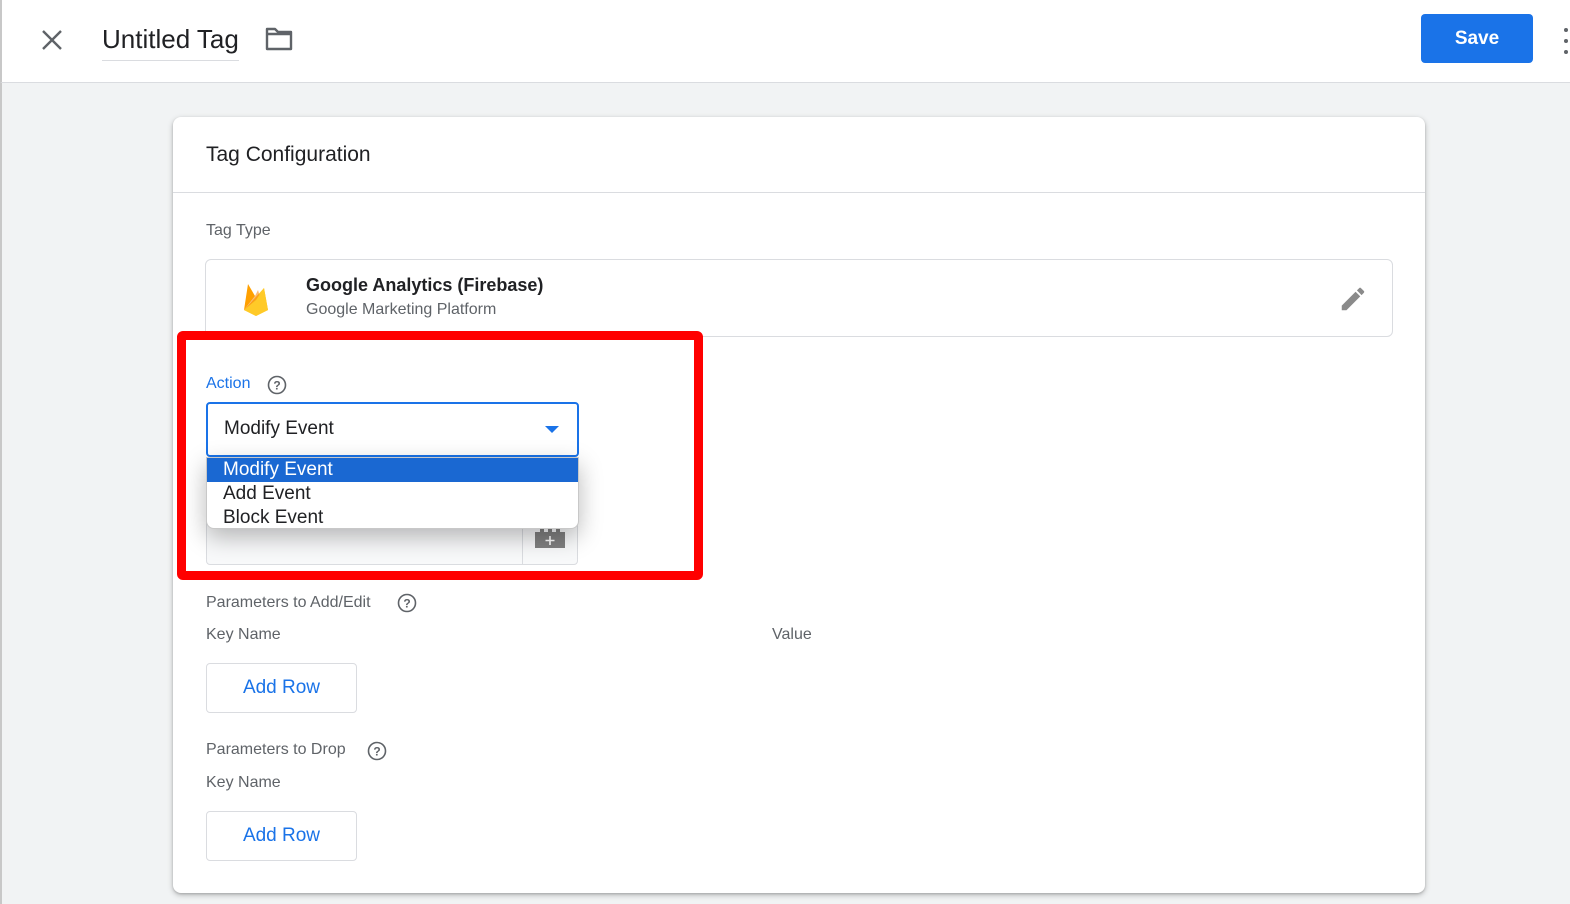 This screenshot has width=1570, height=904. I want to click on close-button, so click(52, 40).